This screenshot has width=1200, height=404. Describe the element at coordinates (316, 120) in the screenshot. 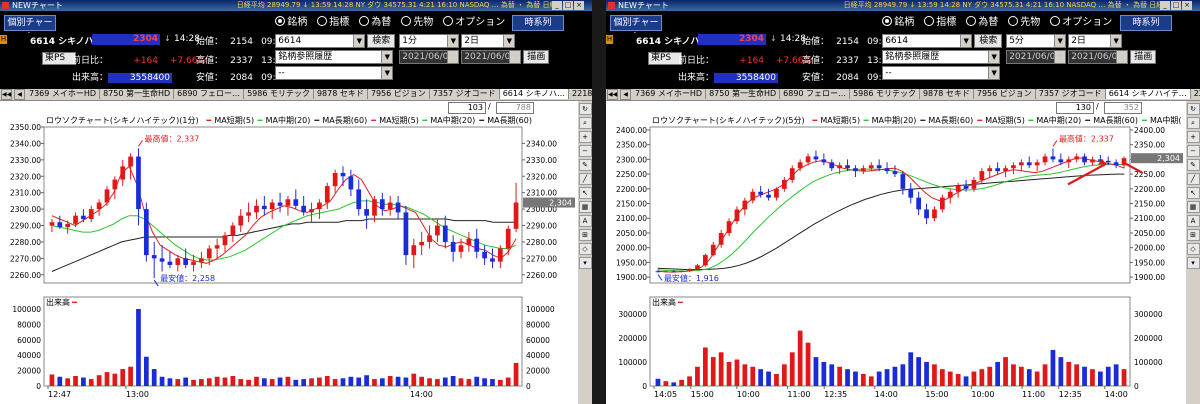

I see `legend-marker-2: ━` at that location.